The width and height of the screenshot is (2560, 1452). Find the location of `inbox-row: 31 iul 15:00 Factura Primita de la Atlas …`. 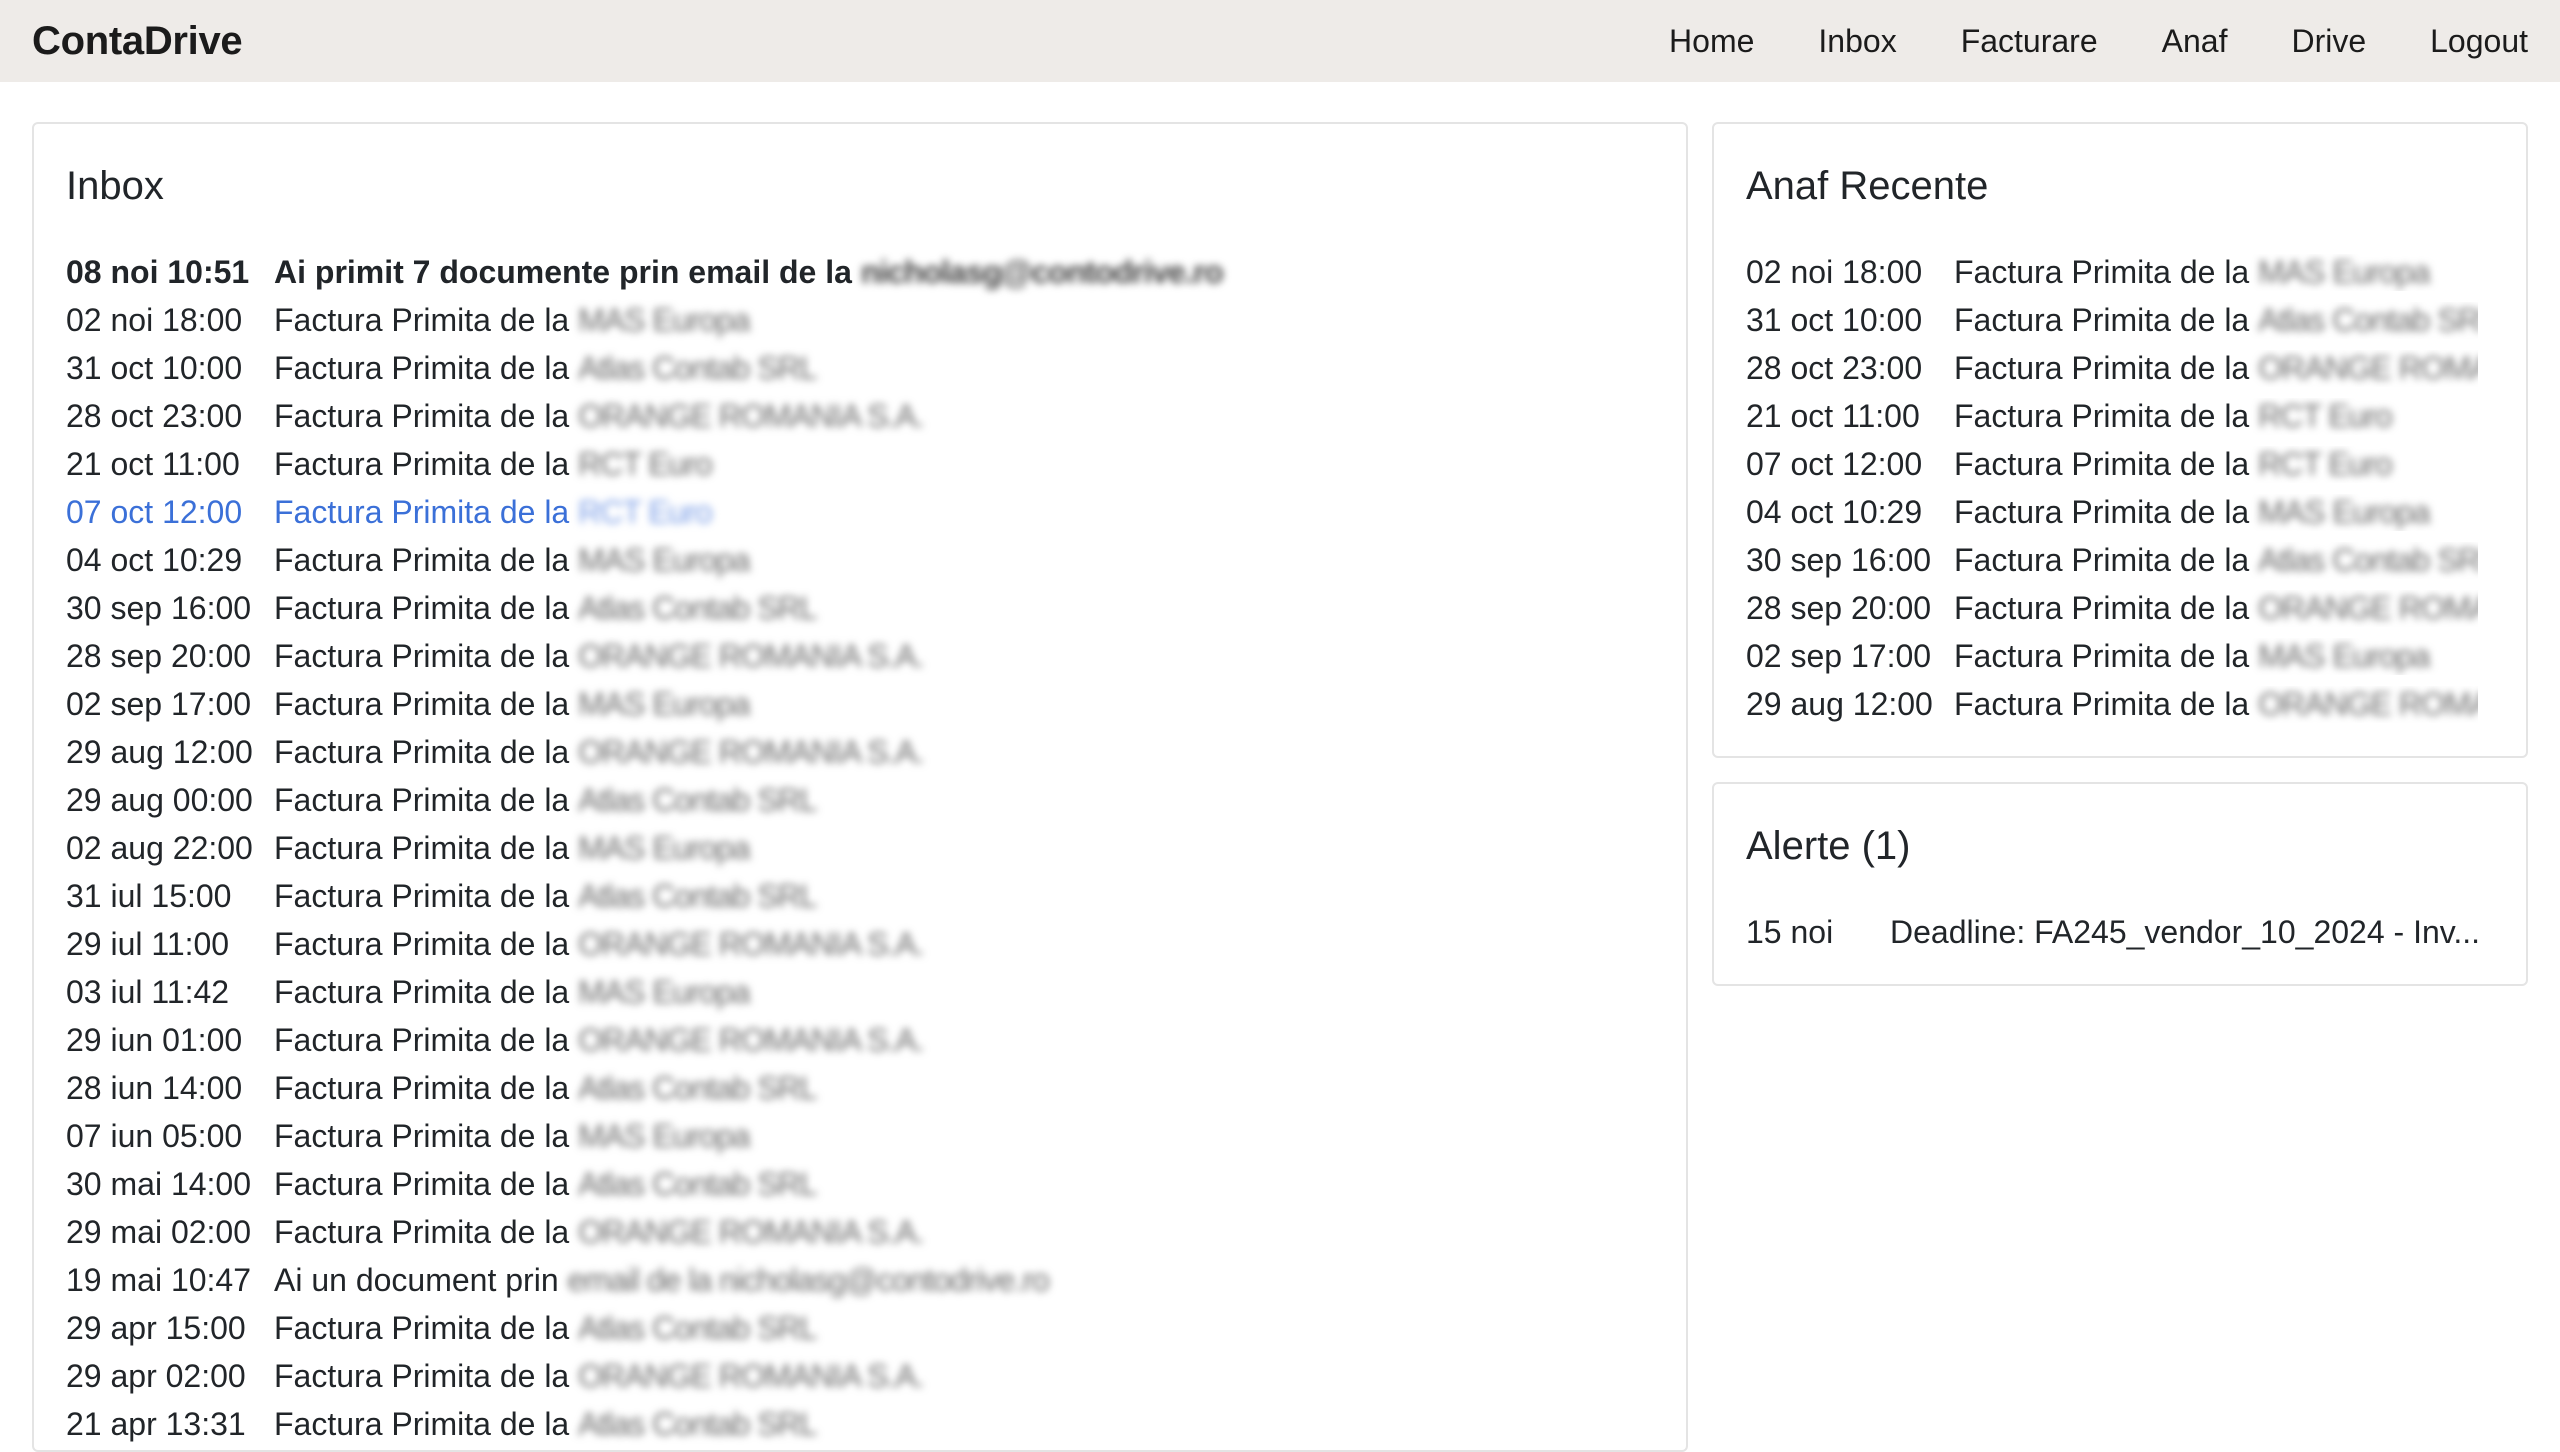

inbox-row: 31 iul 15:00 Factura Primita de la Atlas … is located at coordinates (644, 896).